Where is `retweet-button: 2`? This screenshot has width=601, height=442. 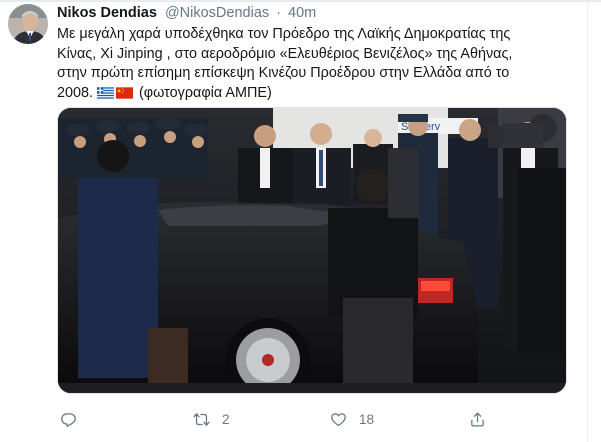 retweet-button: 2 is located at coordinates (211, 419).